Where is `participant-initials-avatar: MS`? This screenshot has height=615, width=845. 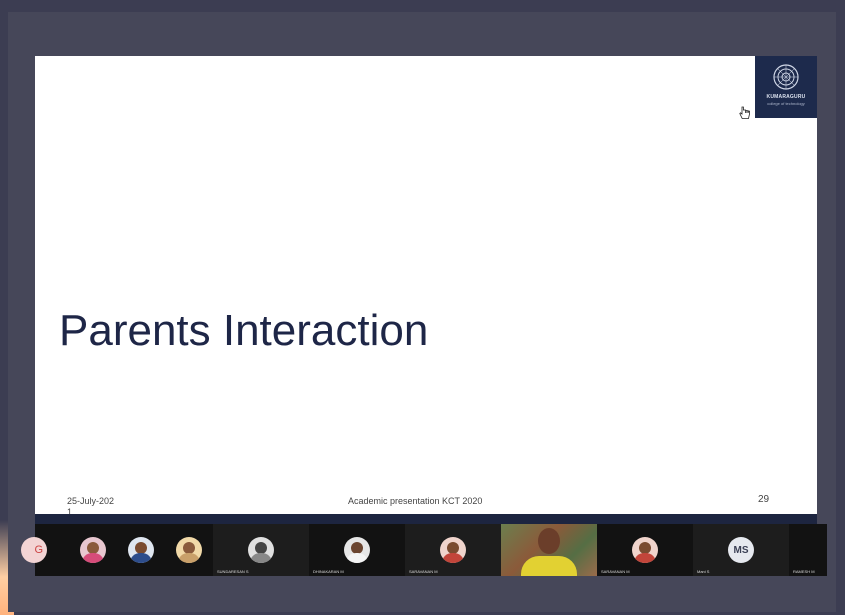
participant-initials-avatar: MS is located at coordinates (741, 550).